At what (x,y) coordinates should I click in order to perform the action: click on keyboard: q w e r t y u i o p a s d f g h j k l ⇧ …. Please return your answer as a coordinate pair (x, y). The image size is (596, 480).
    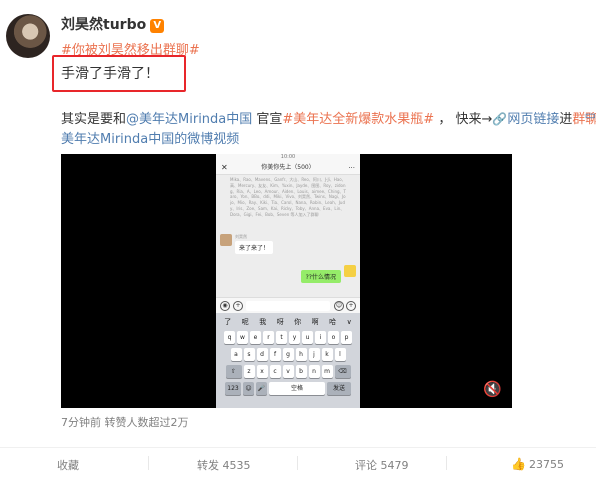
    Looking at the image, I should click on (288, 369).